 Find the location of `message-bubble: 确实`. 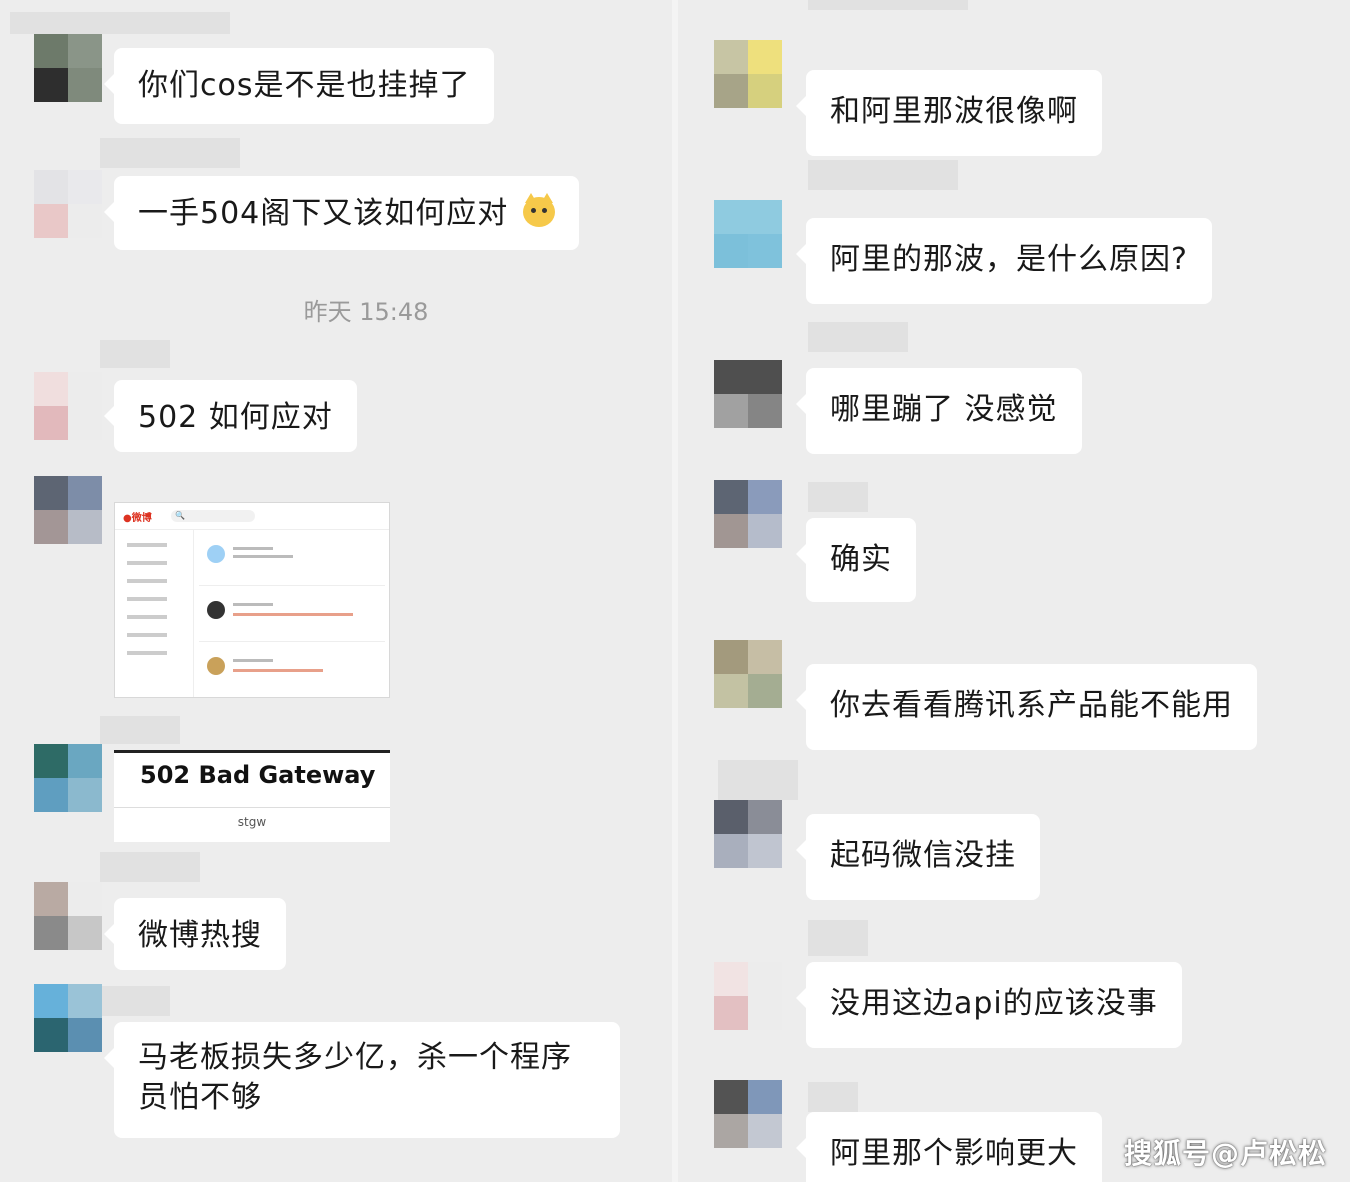

message-bubble: 确实 is located at coordinates (856, 560).